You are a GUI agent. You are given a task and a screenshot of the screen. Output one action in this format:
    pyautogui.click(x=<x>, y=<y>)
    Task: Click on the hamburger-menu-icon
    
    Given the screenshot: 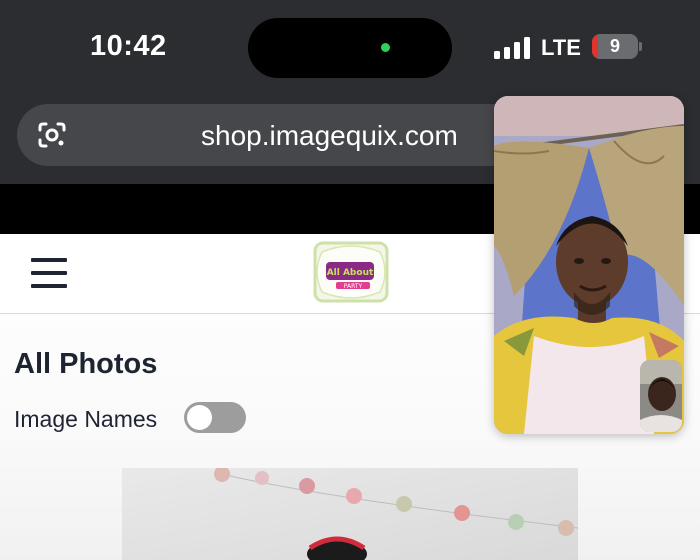 What is the action you would take?
    pyautogui.click(x=49, y=274)
    